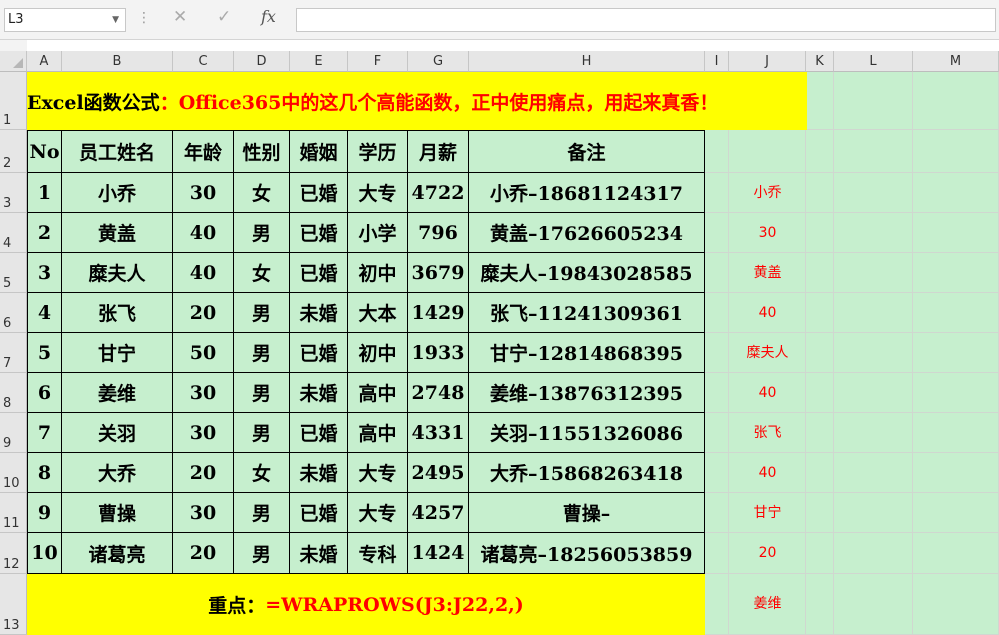  What do you see at coordinates (587, 151) in the screenshot?
I see `table-cell: 备注` at bounding box center [587, 151].